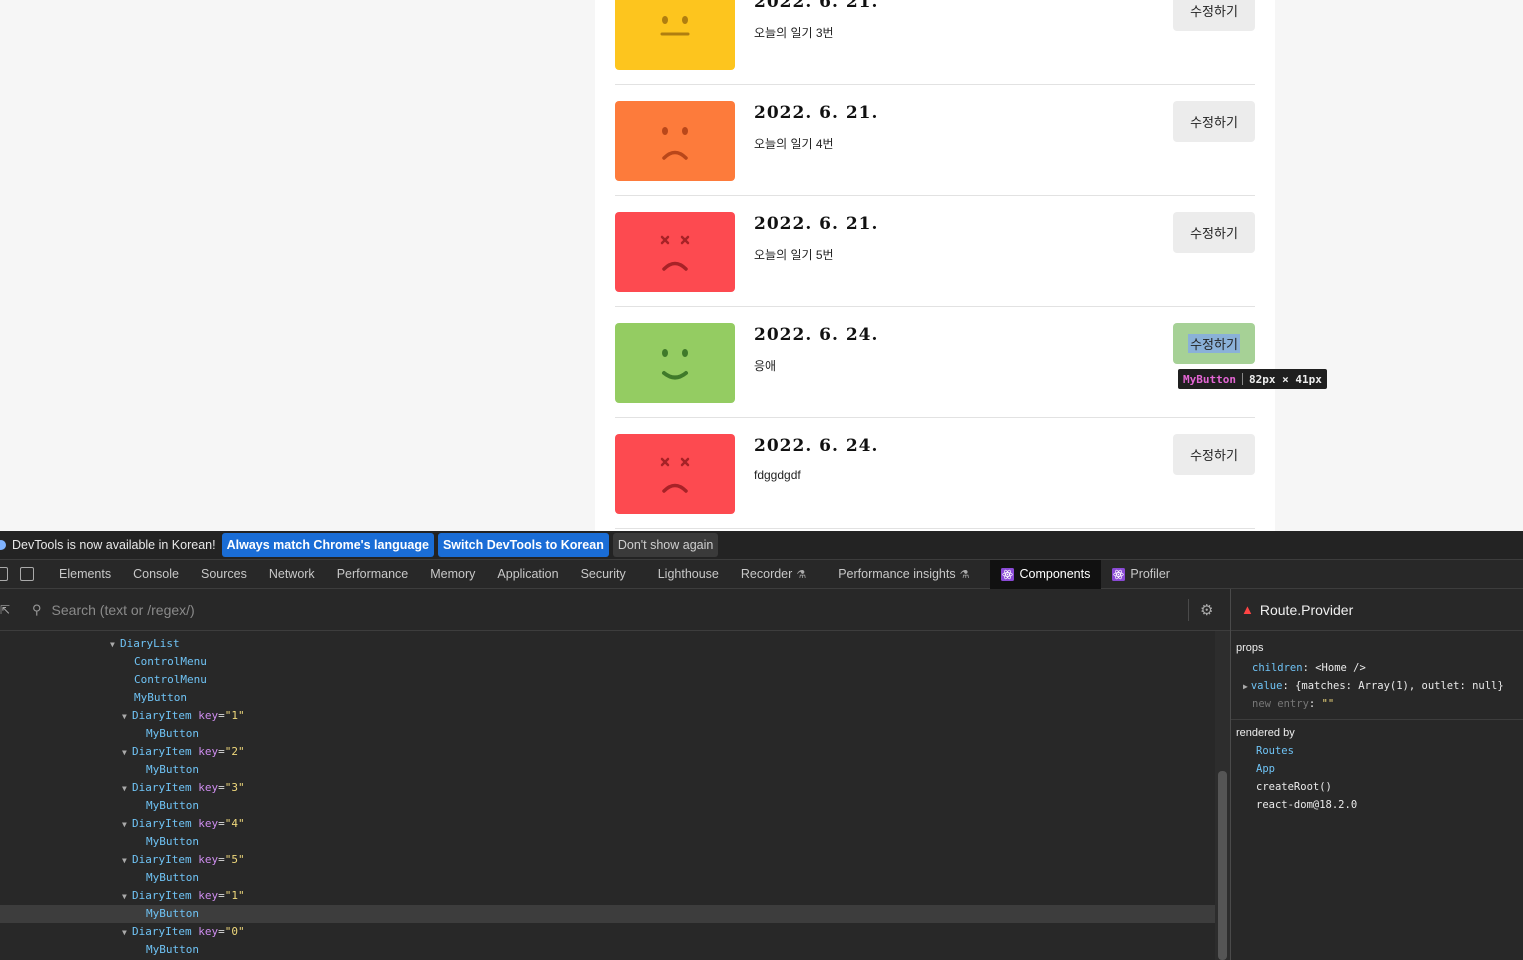 The width and height of the screenshot is (1523, 960). What do you see at coordinates (1377, 769) in the screenshot?
I see `owner-item: App` at bounding box center [1377, 769].